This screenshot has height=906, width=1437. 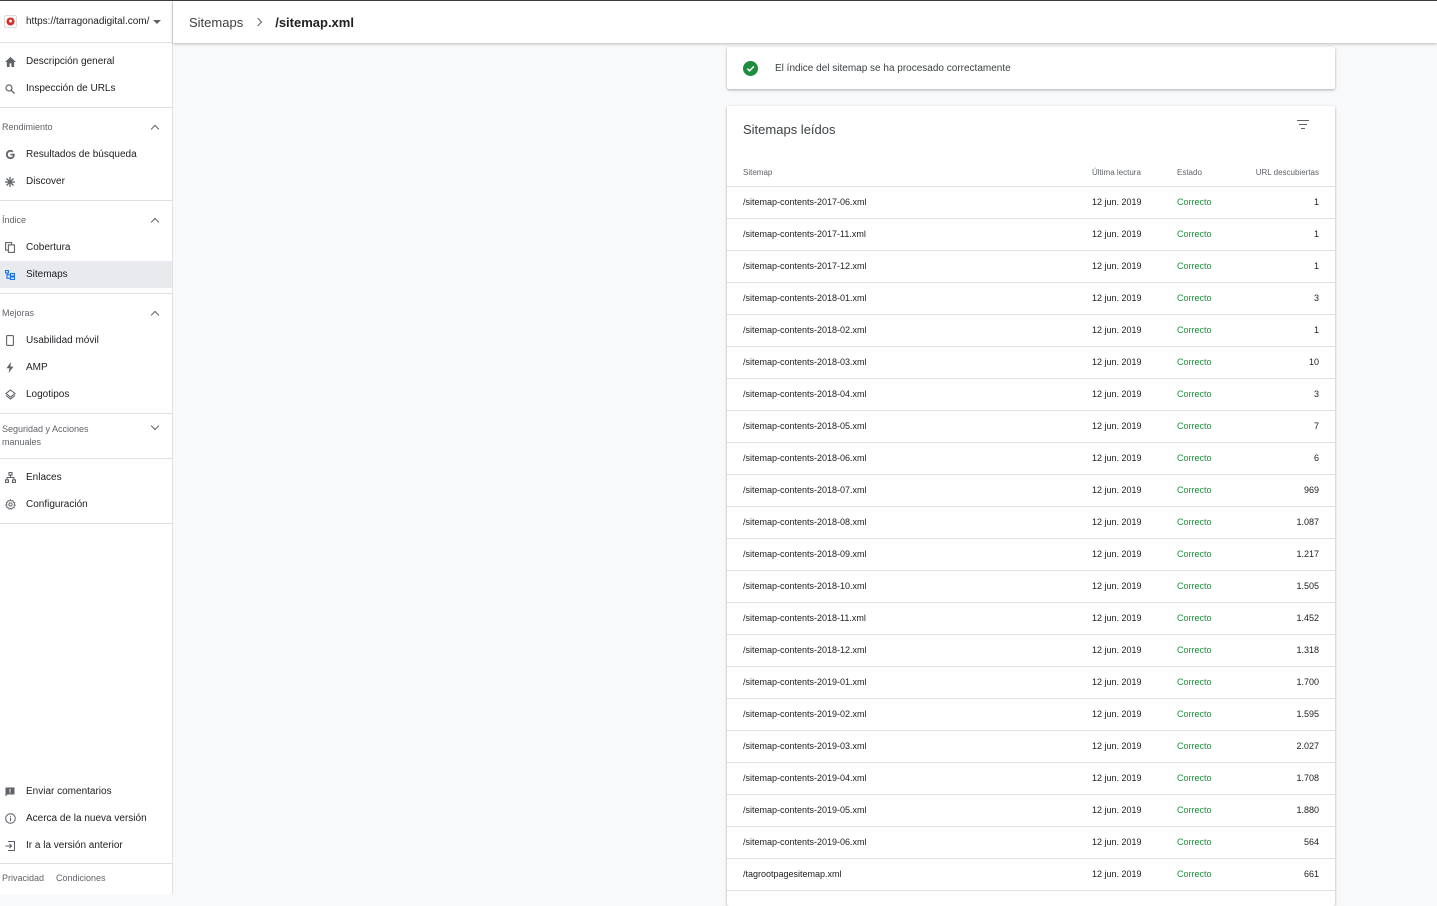 I want to click on cell-urls: 1.217, so click(x=1307, y=554).